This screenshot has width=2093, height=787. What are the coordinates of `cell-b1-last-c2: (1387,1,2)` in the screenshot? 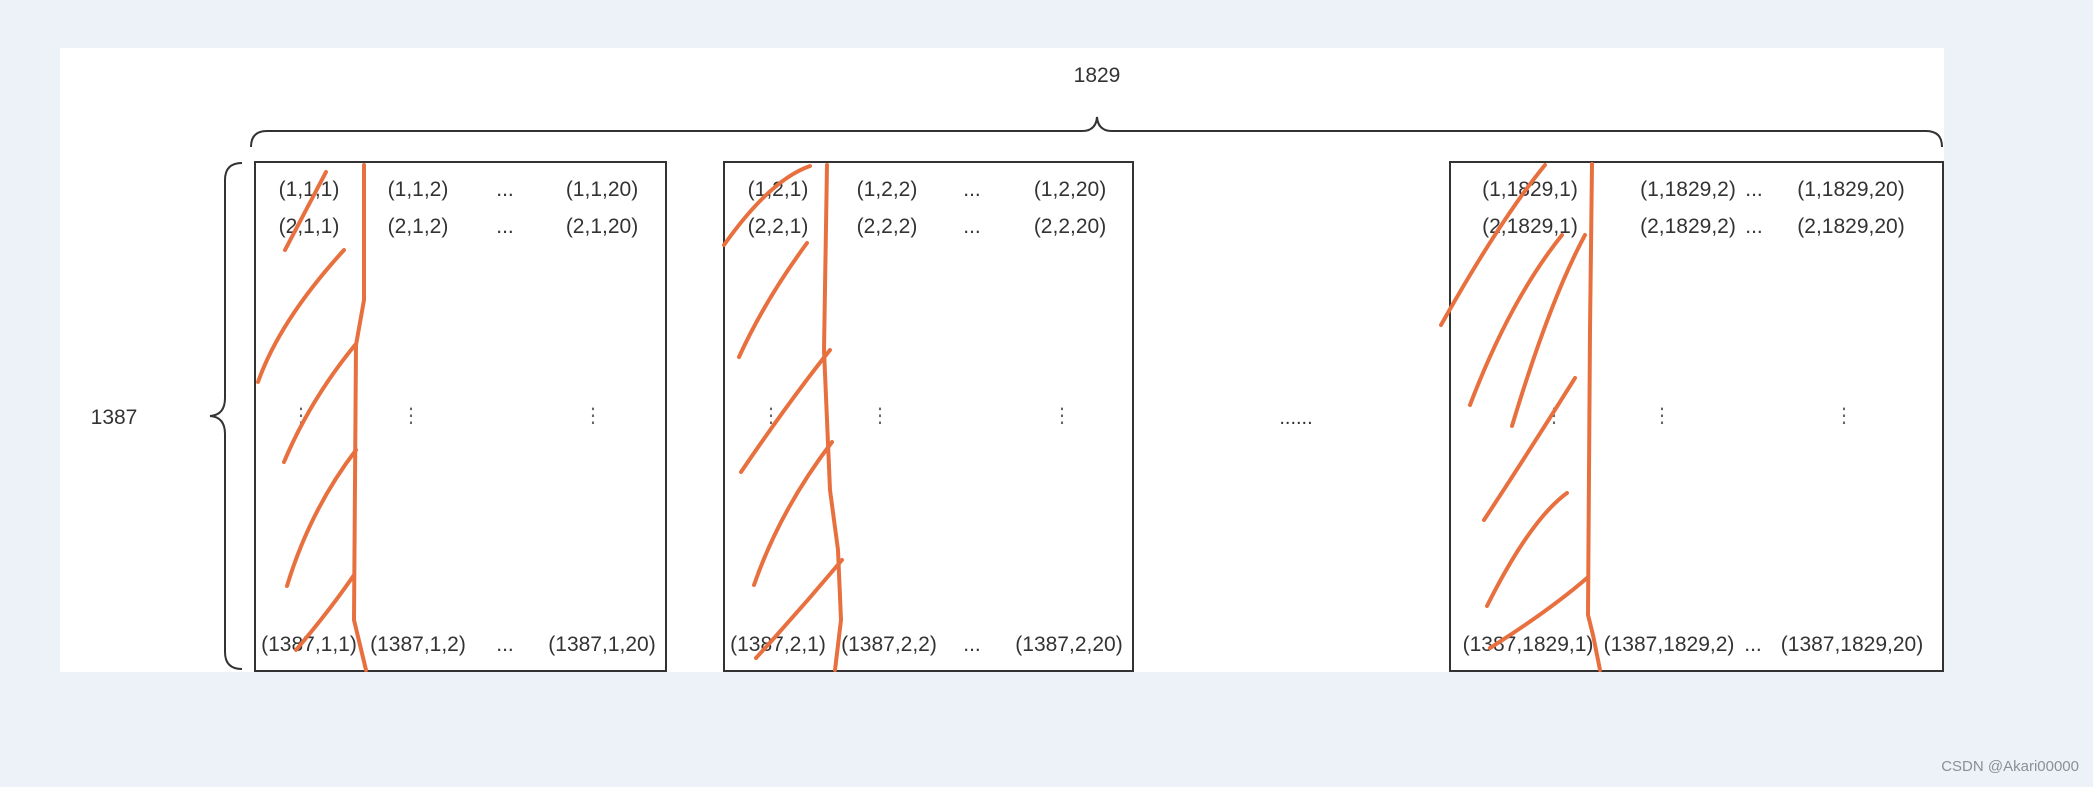 It's located at (418, 644).